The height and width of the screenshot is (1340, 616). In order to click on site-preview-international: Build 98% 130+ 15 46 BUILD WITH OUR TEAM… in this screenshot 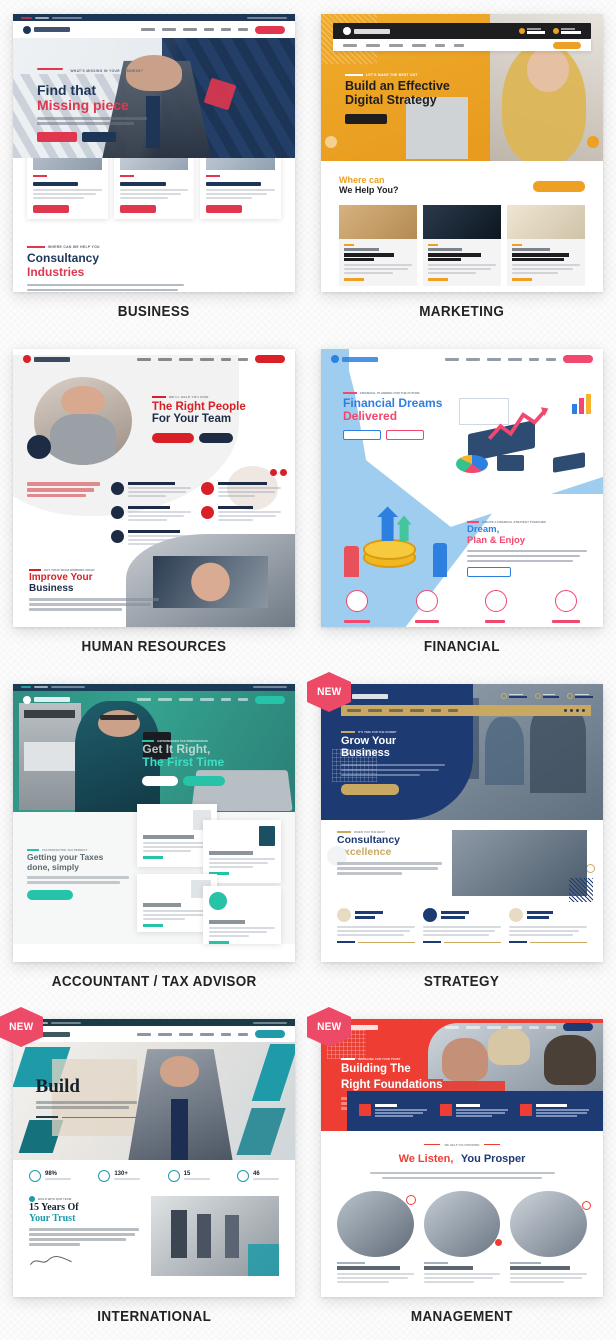, I will do `click(154, 1158)`.